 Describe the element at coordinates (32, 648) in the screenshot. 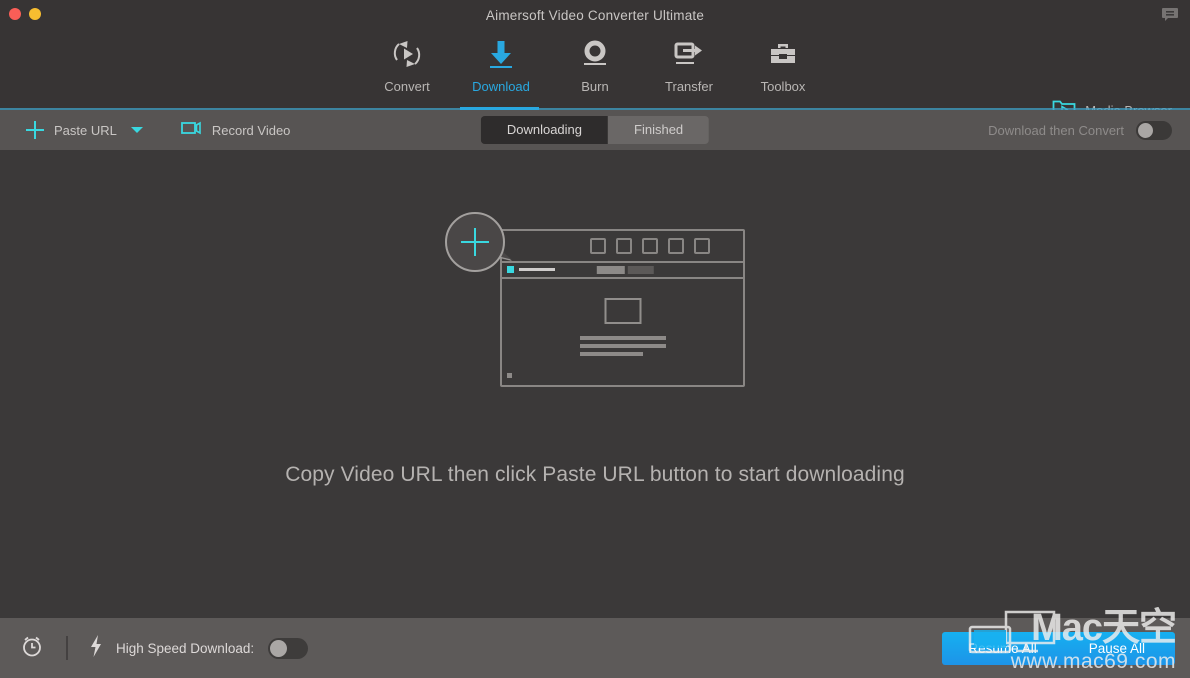

I see `alarm-clock-icon` at that location.